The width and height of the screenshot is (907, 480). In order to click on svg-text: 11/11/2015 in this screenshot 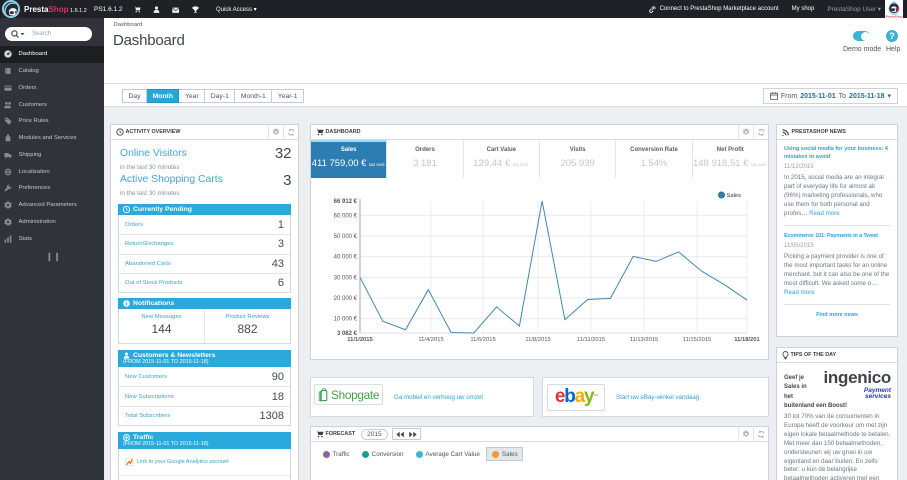, I will do `click(591, 340)`.